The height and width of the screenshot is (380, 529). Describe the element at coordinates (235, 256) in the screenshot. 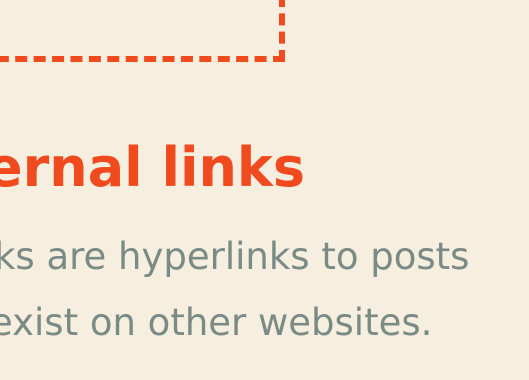

I see `body-text-line: ks are hyperlinks to posts` at that location.